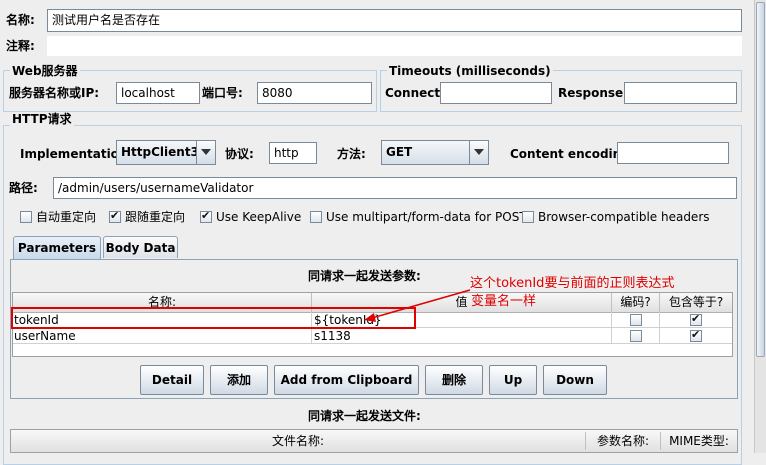  Describe the element at coordinates (54, 93) in the screenshot. I see `server-name-label: 服务器名称或IP:` at that location.